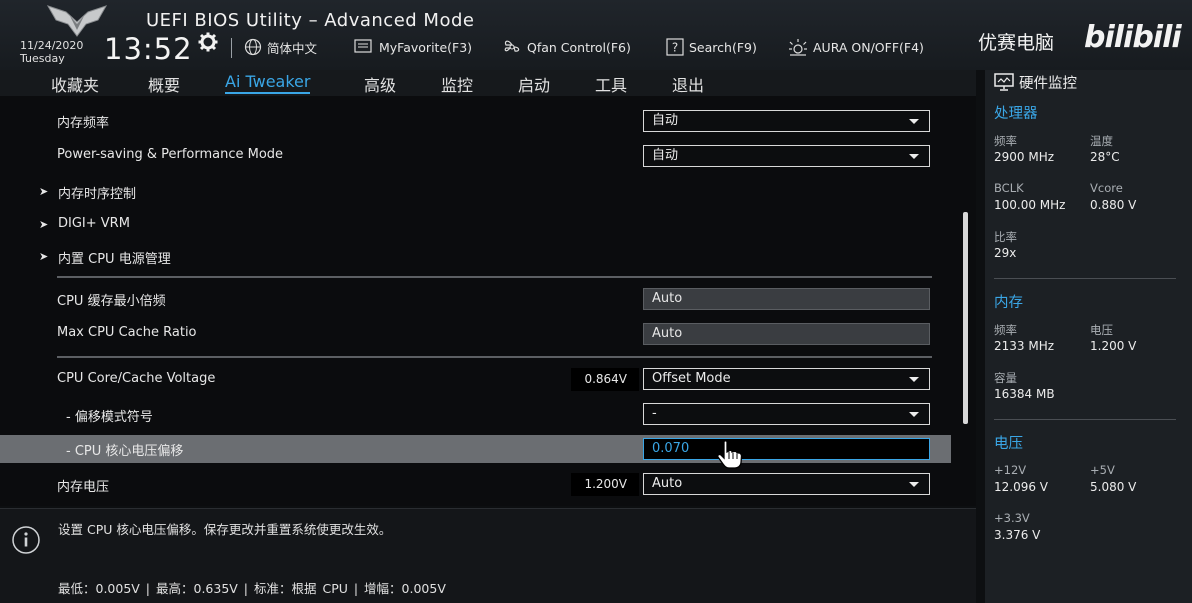 The height and width of the screenshot is (603, 1192). Describe the element at coordinates (786, 121) in the screenshot. I see `memory-frequency-select: 自动` at that location.